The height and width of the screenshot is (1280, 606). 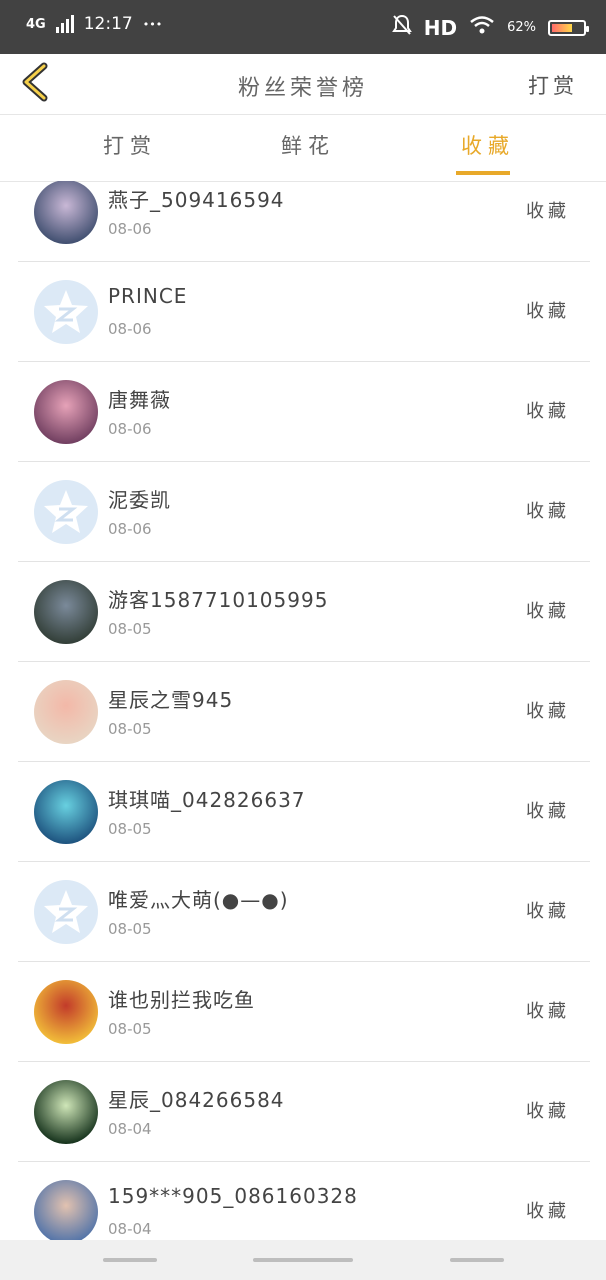 I want to click on notification-dots: •••, so click(x=152, y=24).